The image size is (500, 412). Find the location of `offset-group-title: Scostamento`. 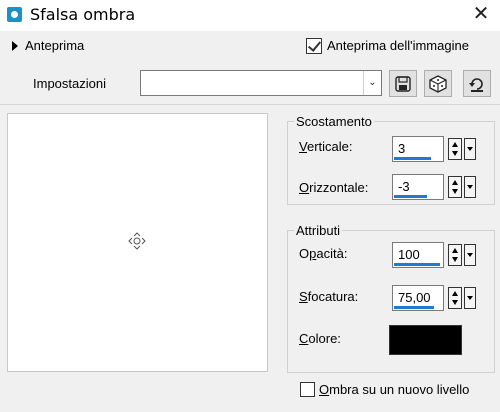

offset-group-title: Scostamento is located at coordinates (334, 121).